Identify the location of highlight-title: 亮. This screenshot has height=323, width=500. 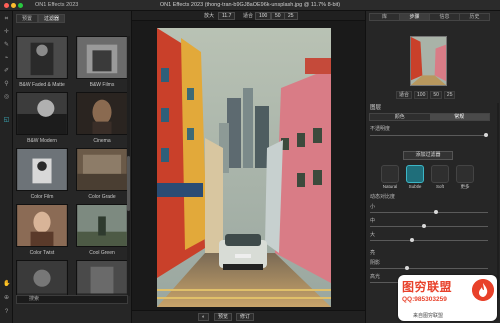
(373, 253).